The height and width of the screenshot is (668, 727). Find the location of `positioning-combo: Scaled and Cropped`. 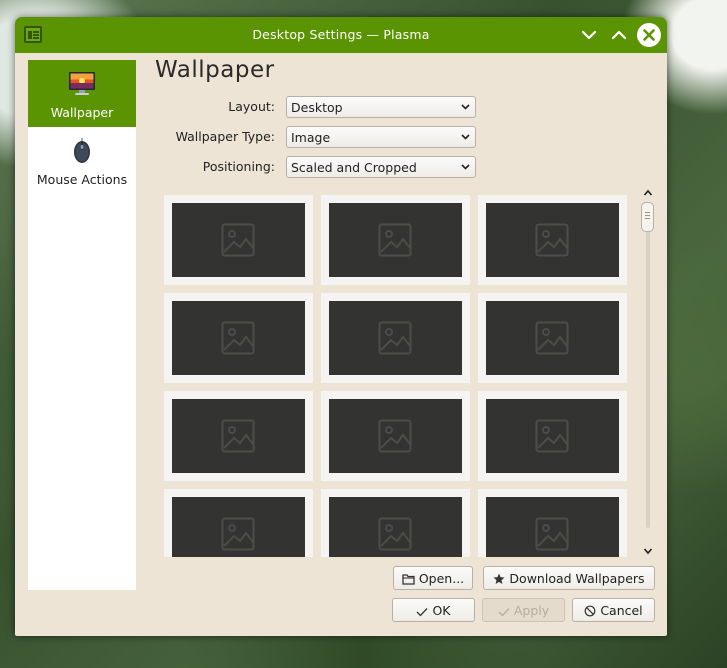

positioning-combo: Scaled and Cropped is located at coordinates (381, 167).